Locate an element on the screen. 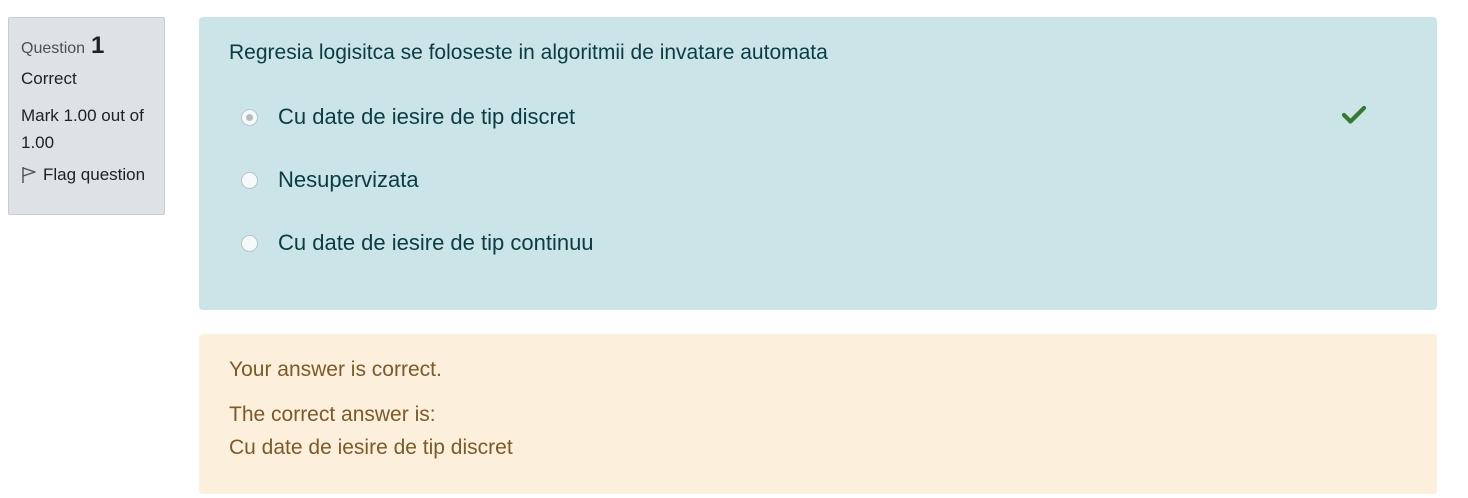  answer-option-1: Cu date de iesire de tip discret is located at coordinates (818, 117).